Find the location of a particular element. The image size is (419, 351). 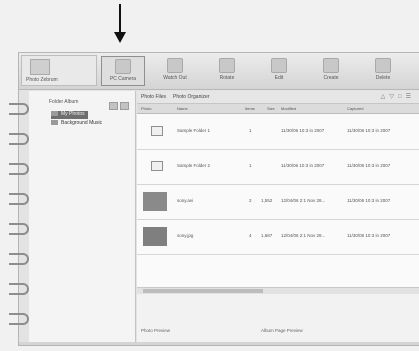

watch-out-button: Watch Out is located at coordinates (175, 71).